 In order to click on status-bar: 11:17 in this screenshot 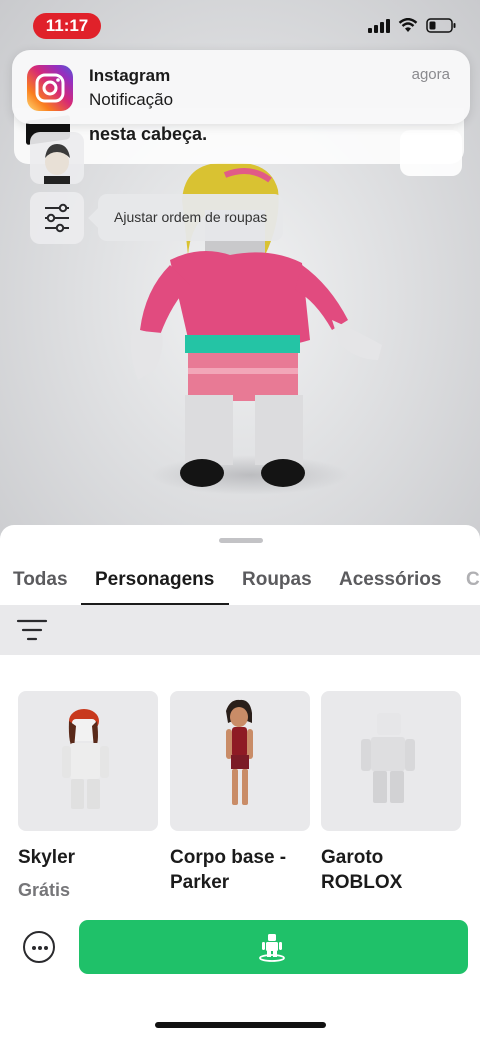, I will do `click(240, 26)`.